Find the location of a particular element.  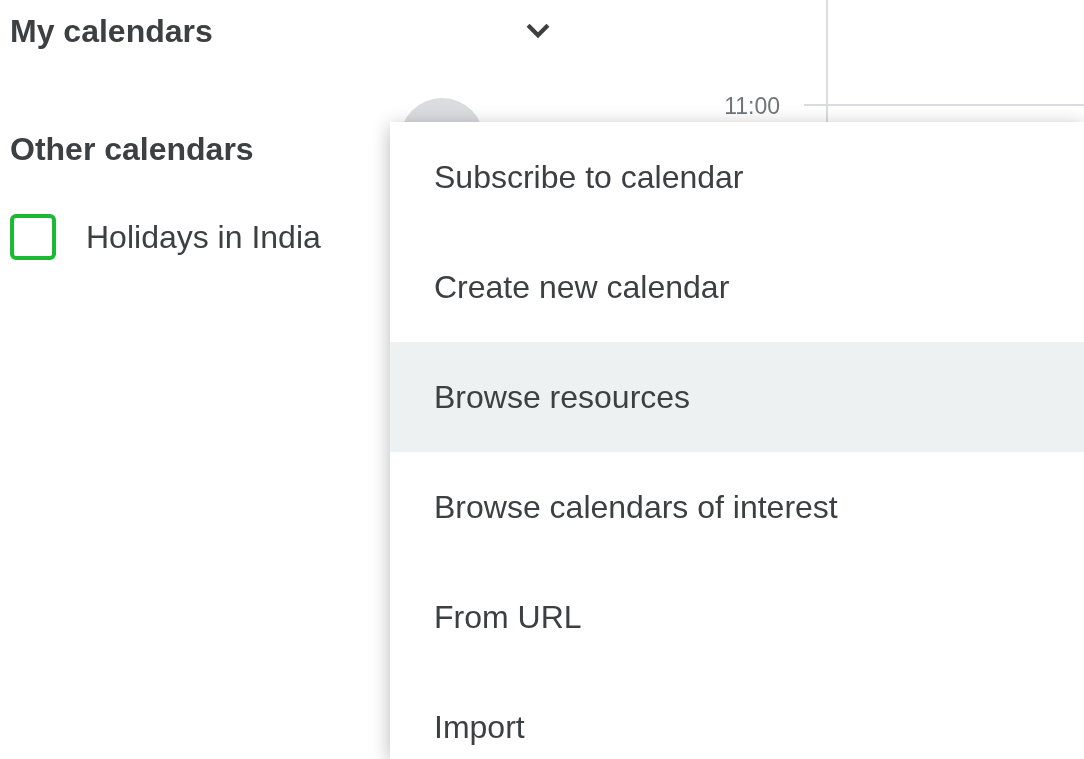

time-label: 11:00 is located at coordinates (752, 106).